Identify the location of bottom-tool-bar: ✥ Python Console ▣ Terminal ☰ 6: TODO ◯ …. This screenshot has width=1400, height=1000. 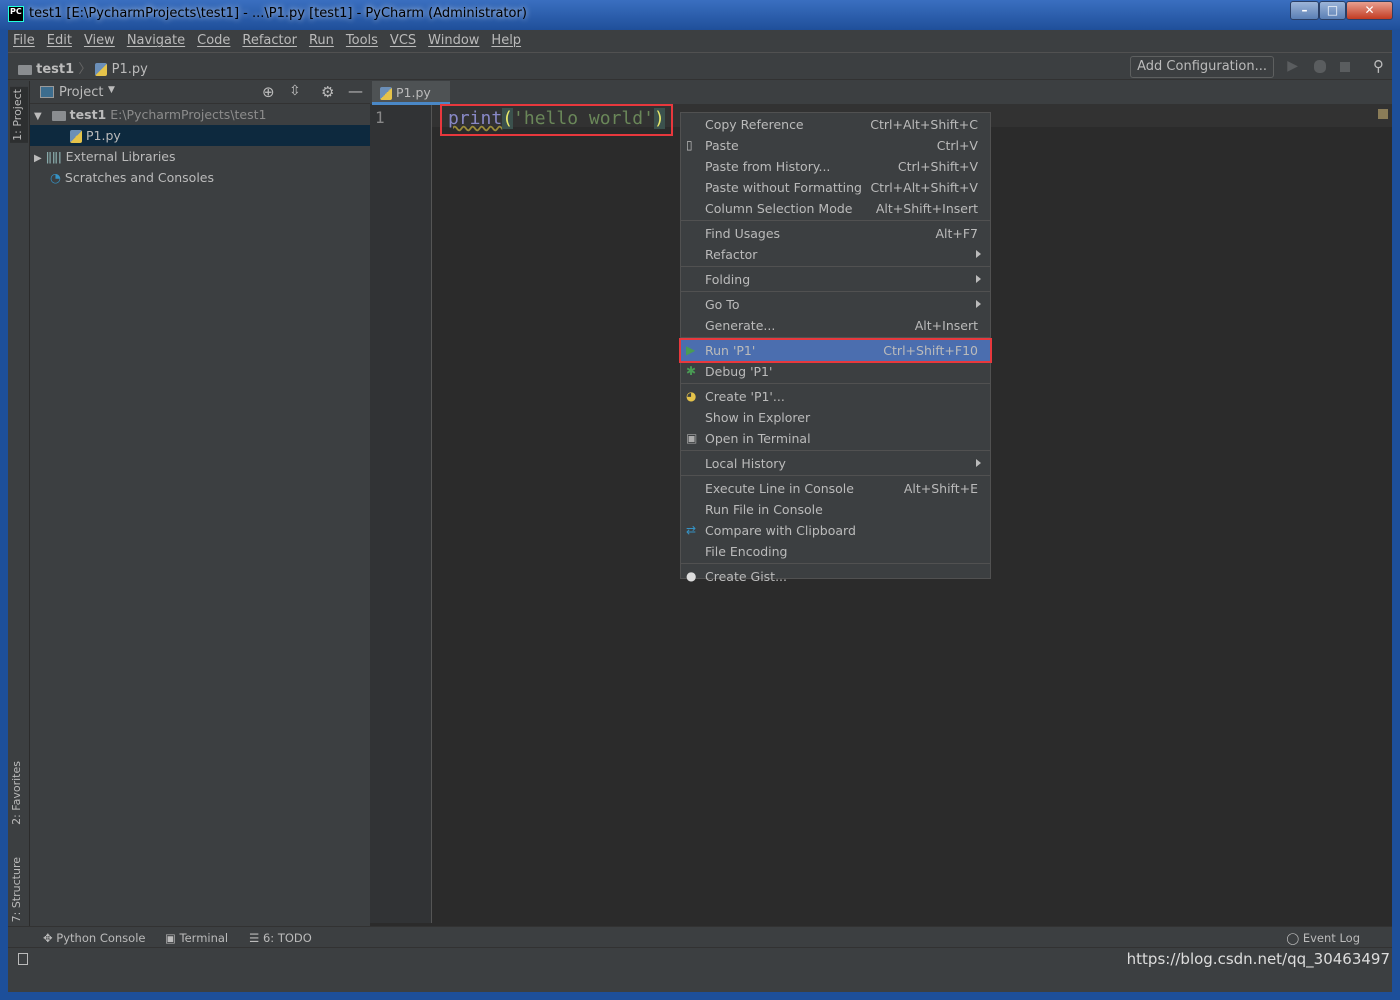
(700, 937).